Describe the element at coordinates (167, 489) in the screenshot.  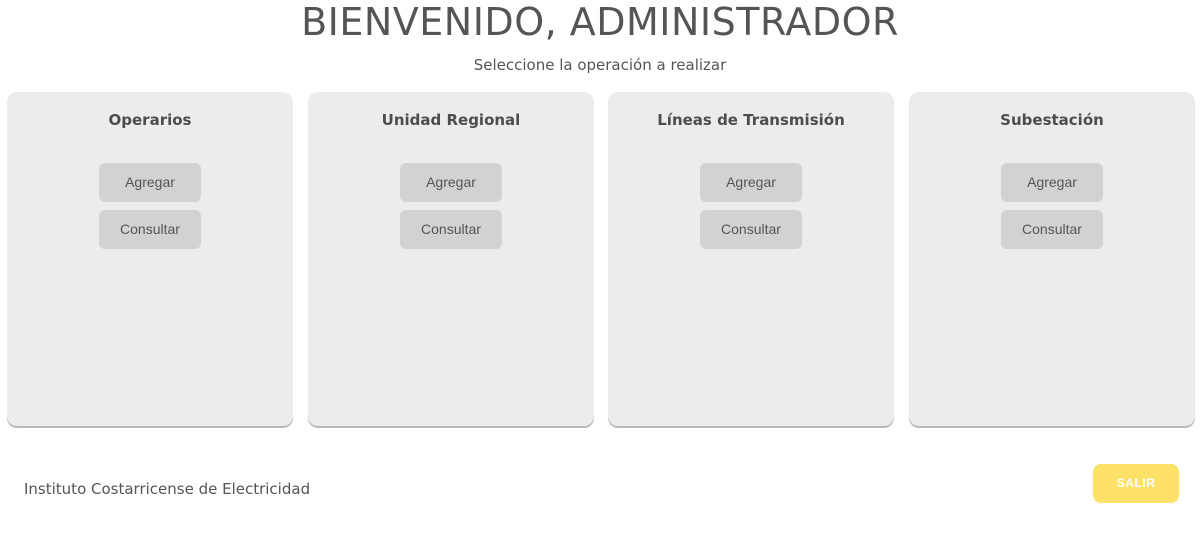
I see `organization-name: Instituto Costarricense de Electricidad` at that location.